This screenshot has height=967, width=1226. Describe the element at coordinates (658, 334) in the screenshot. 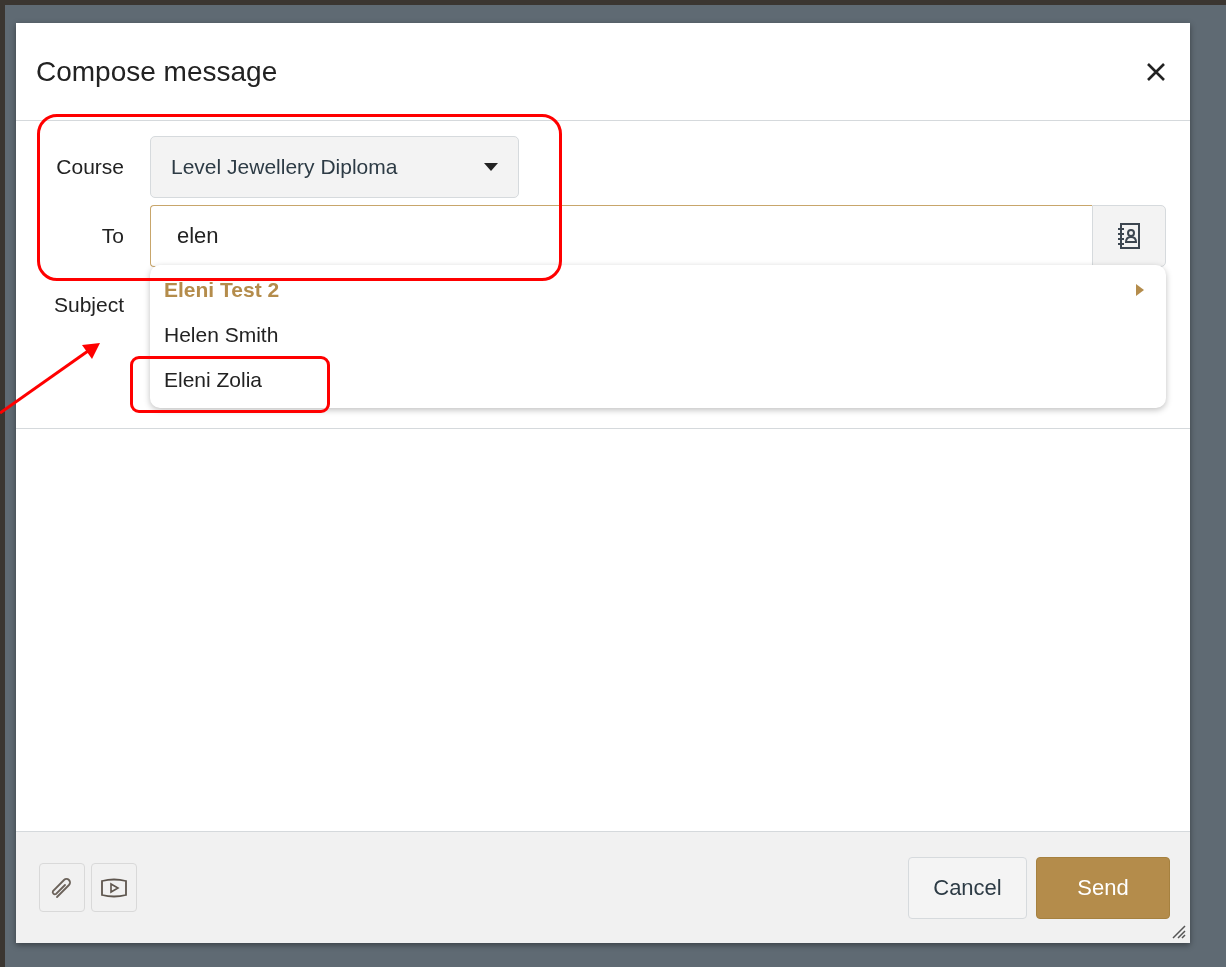

I see `suggestion-item: Helen Smith` at that location.